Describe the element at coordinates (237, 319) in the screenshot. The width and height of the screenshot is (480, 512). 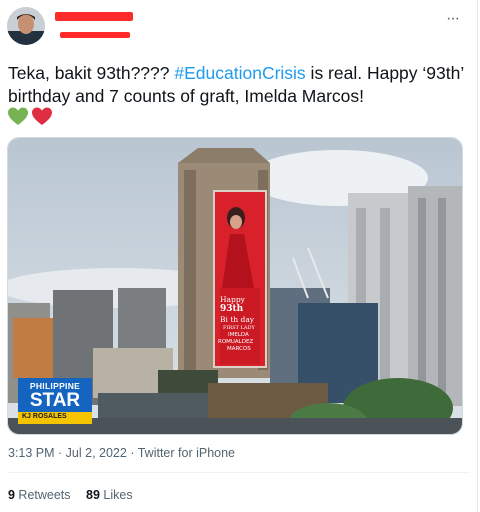
I see `billboard-line3: Bi th day` at that location.